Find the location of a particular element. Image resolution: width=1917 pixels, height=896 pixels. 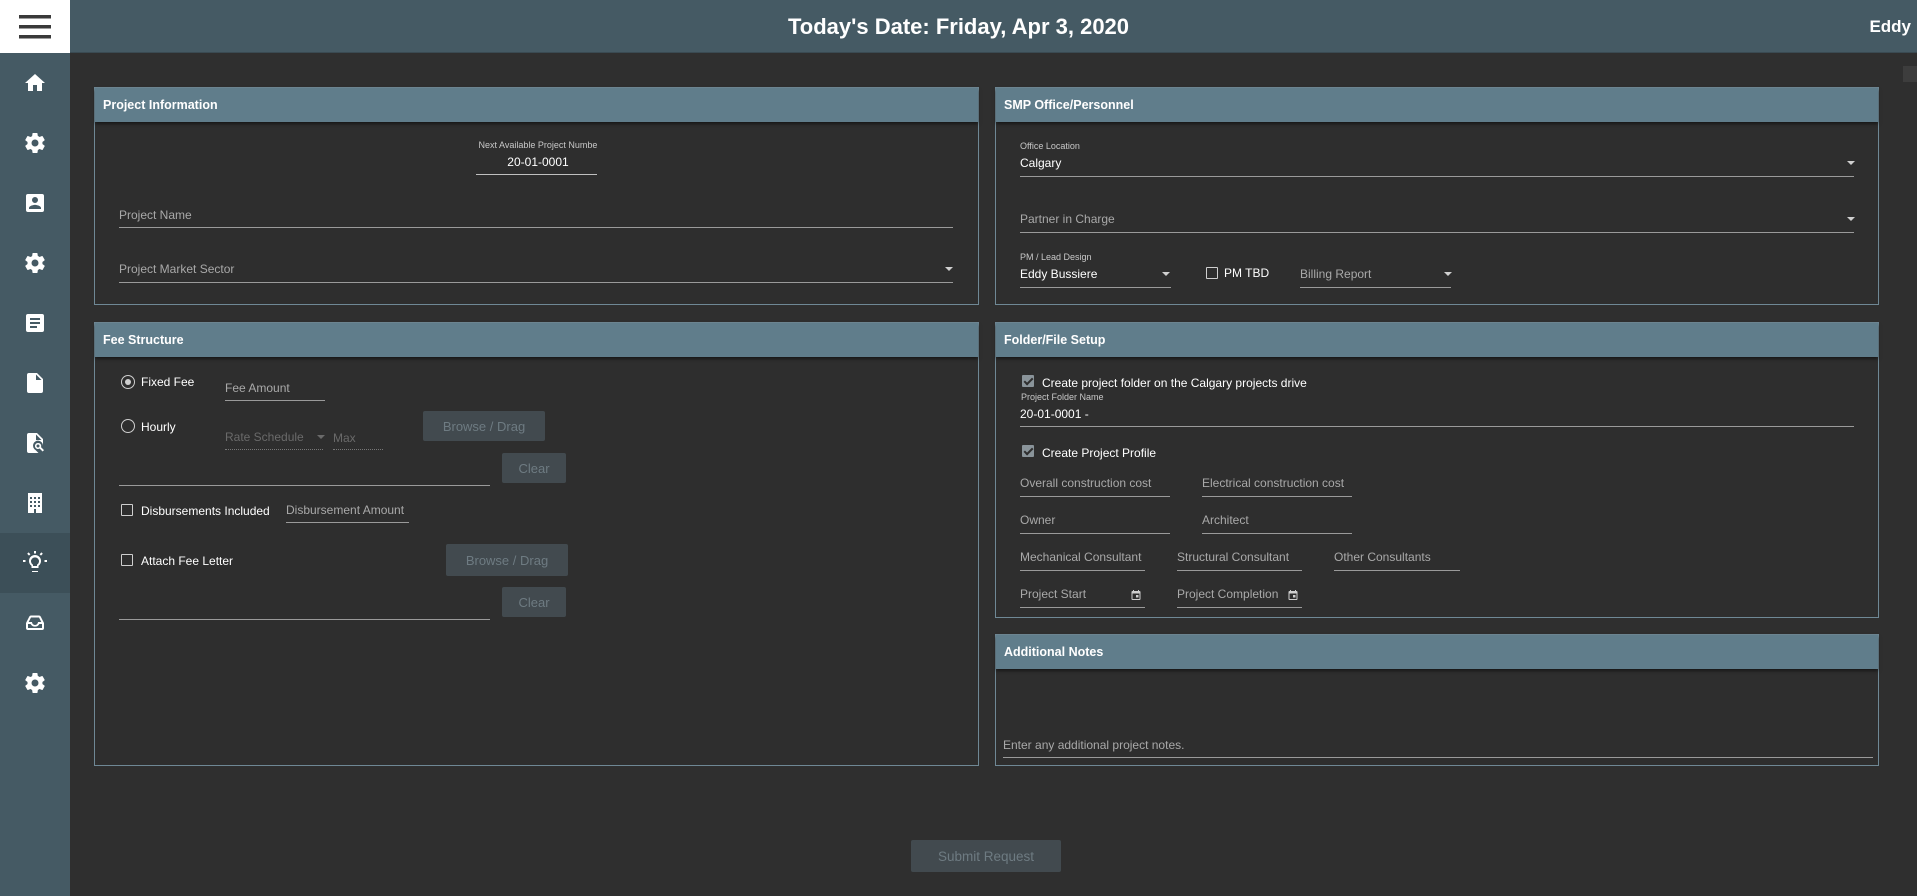

top-bar: Today's Date: Friday, Apr 3, 2020 Eddy is located at coordinates (958, 26).